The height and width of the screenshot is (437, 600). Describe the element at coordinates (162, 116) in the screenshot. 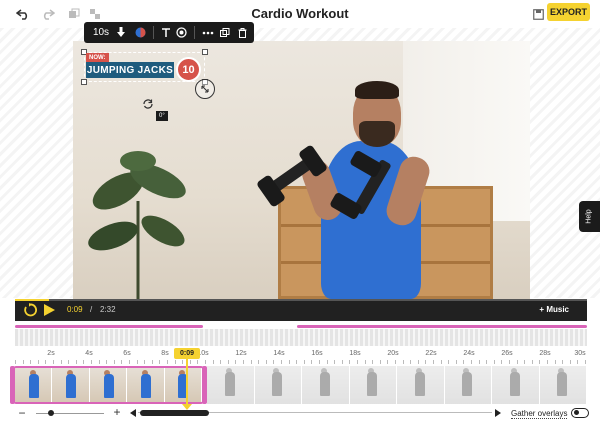

I see `rotation-degree-tag: 0°` at that location.